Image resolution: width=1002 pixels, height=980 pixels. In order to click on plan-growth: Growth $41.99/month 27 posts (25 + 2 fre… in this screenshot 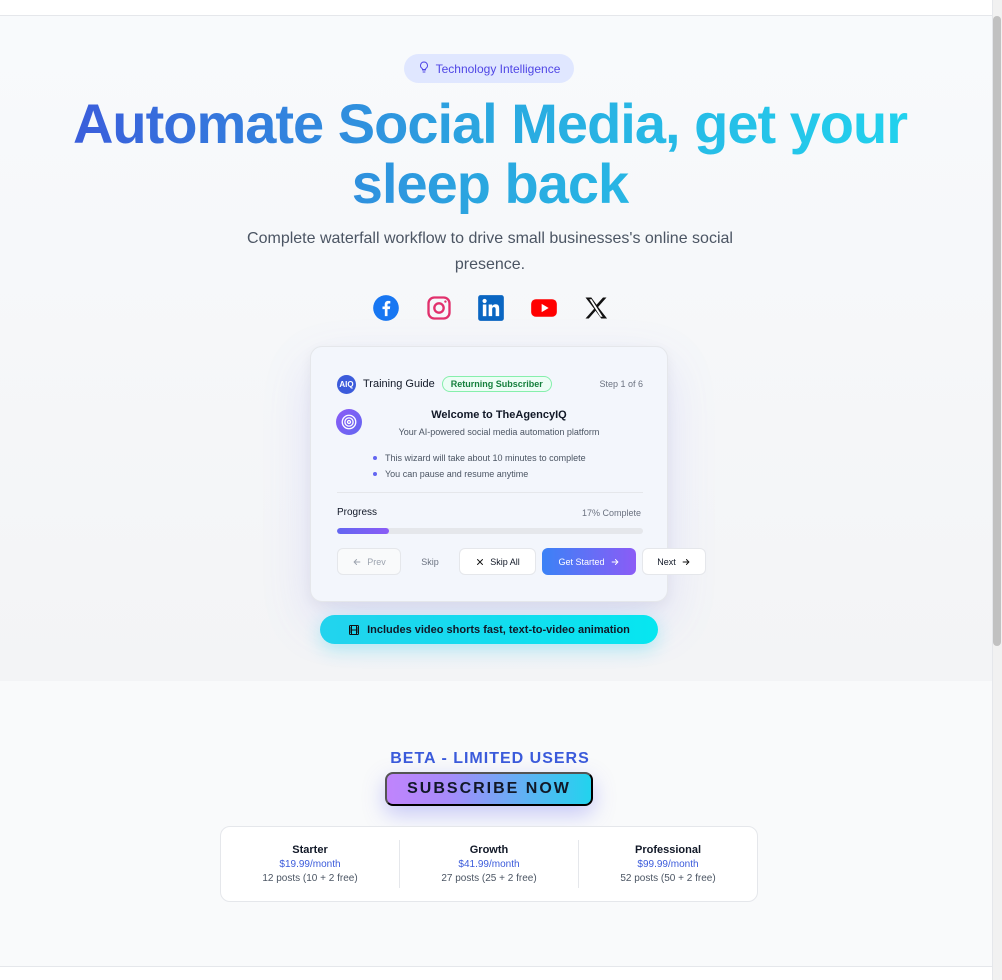, I will do `click(489, 864)`.